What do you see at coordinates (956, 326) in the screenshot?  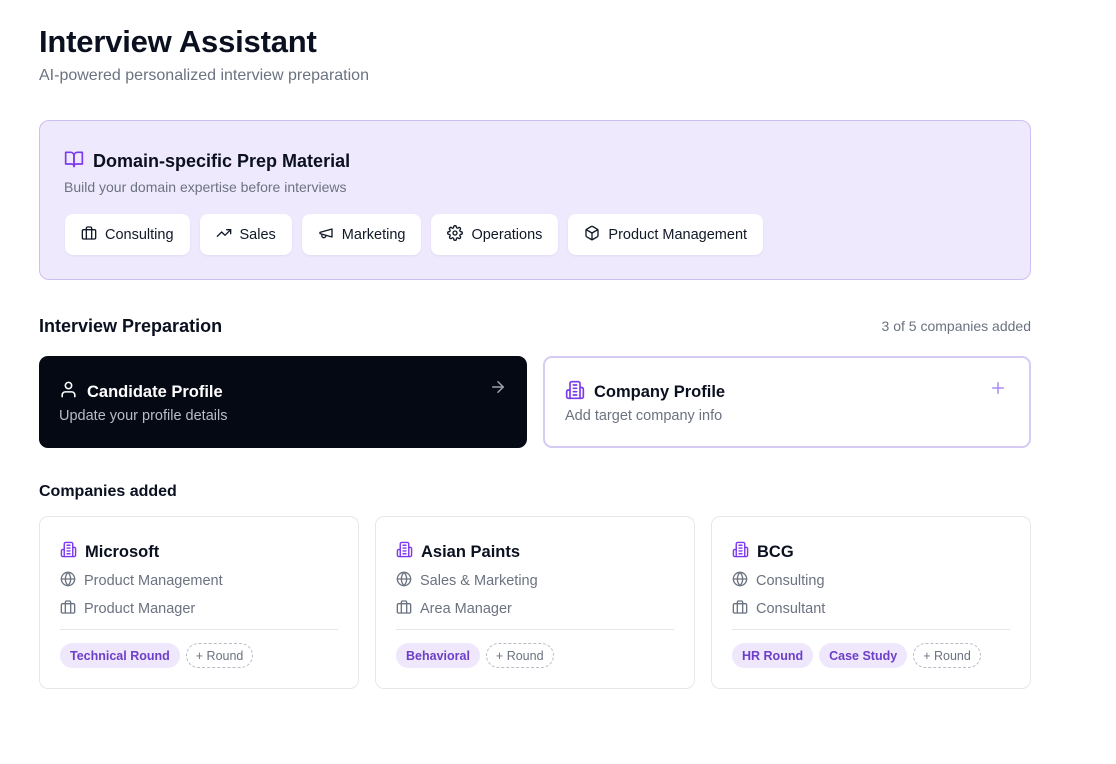 I see `companies-count-text: 3 of 5 companies added` at bounding box center [956, 326].